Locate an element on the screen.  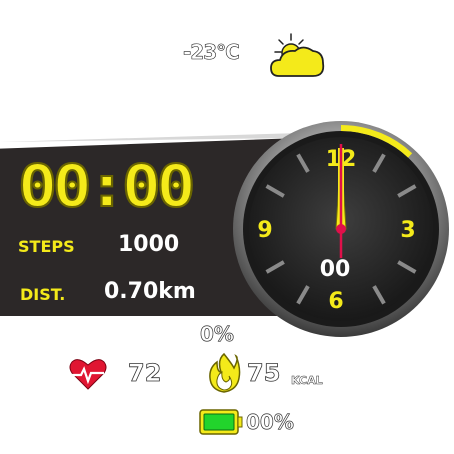
hand-pivot is located at coordinates (341, 229).